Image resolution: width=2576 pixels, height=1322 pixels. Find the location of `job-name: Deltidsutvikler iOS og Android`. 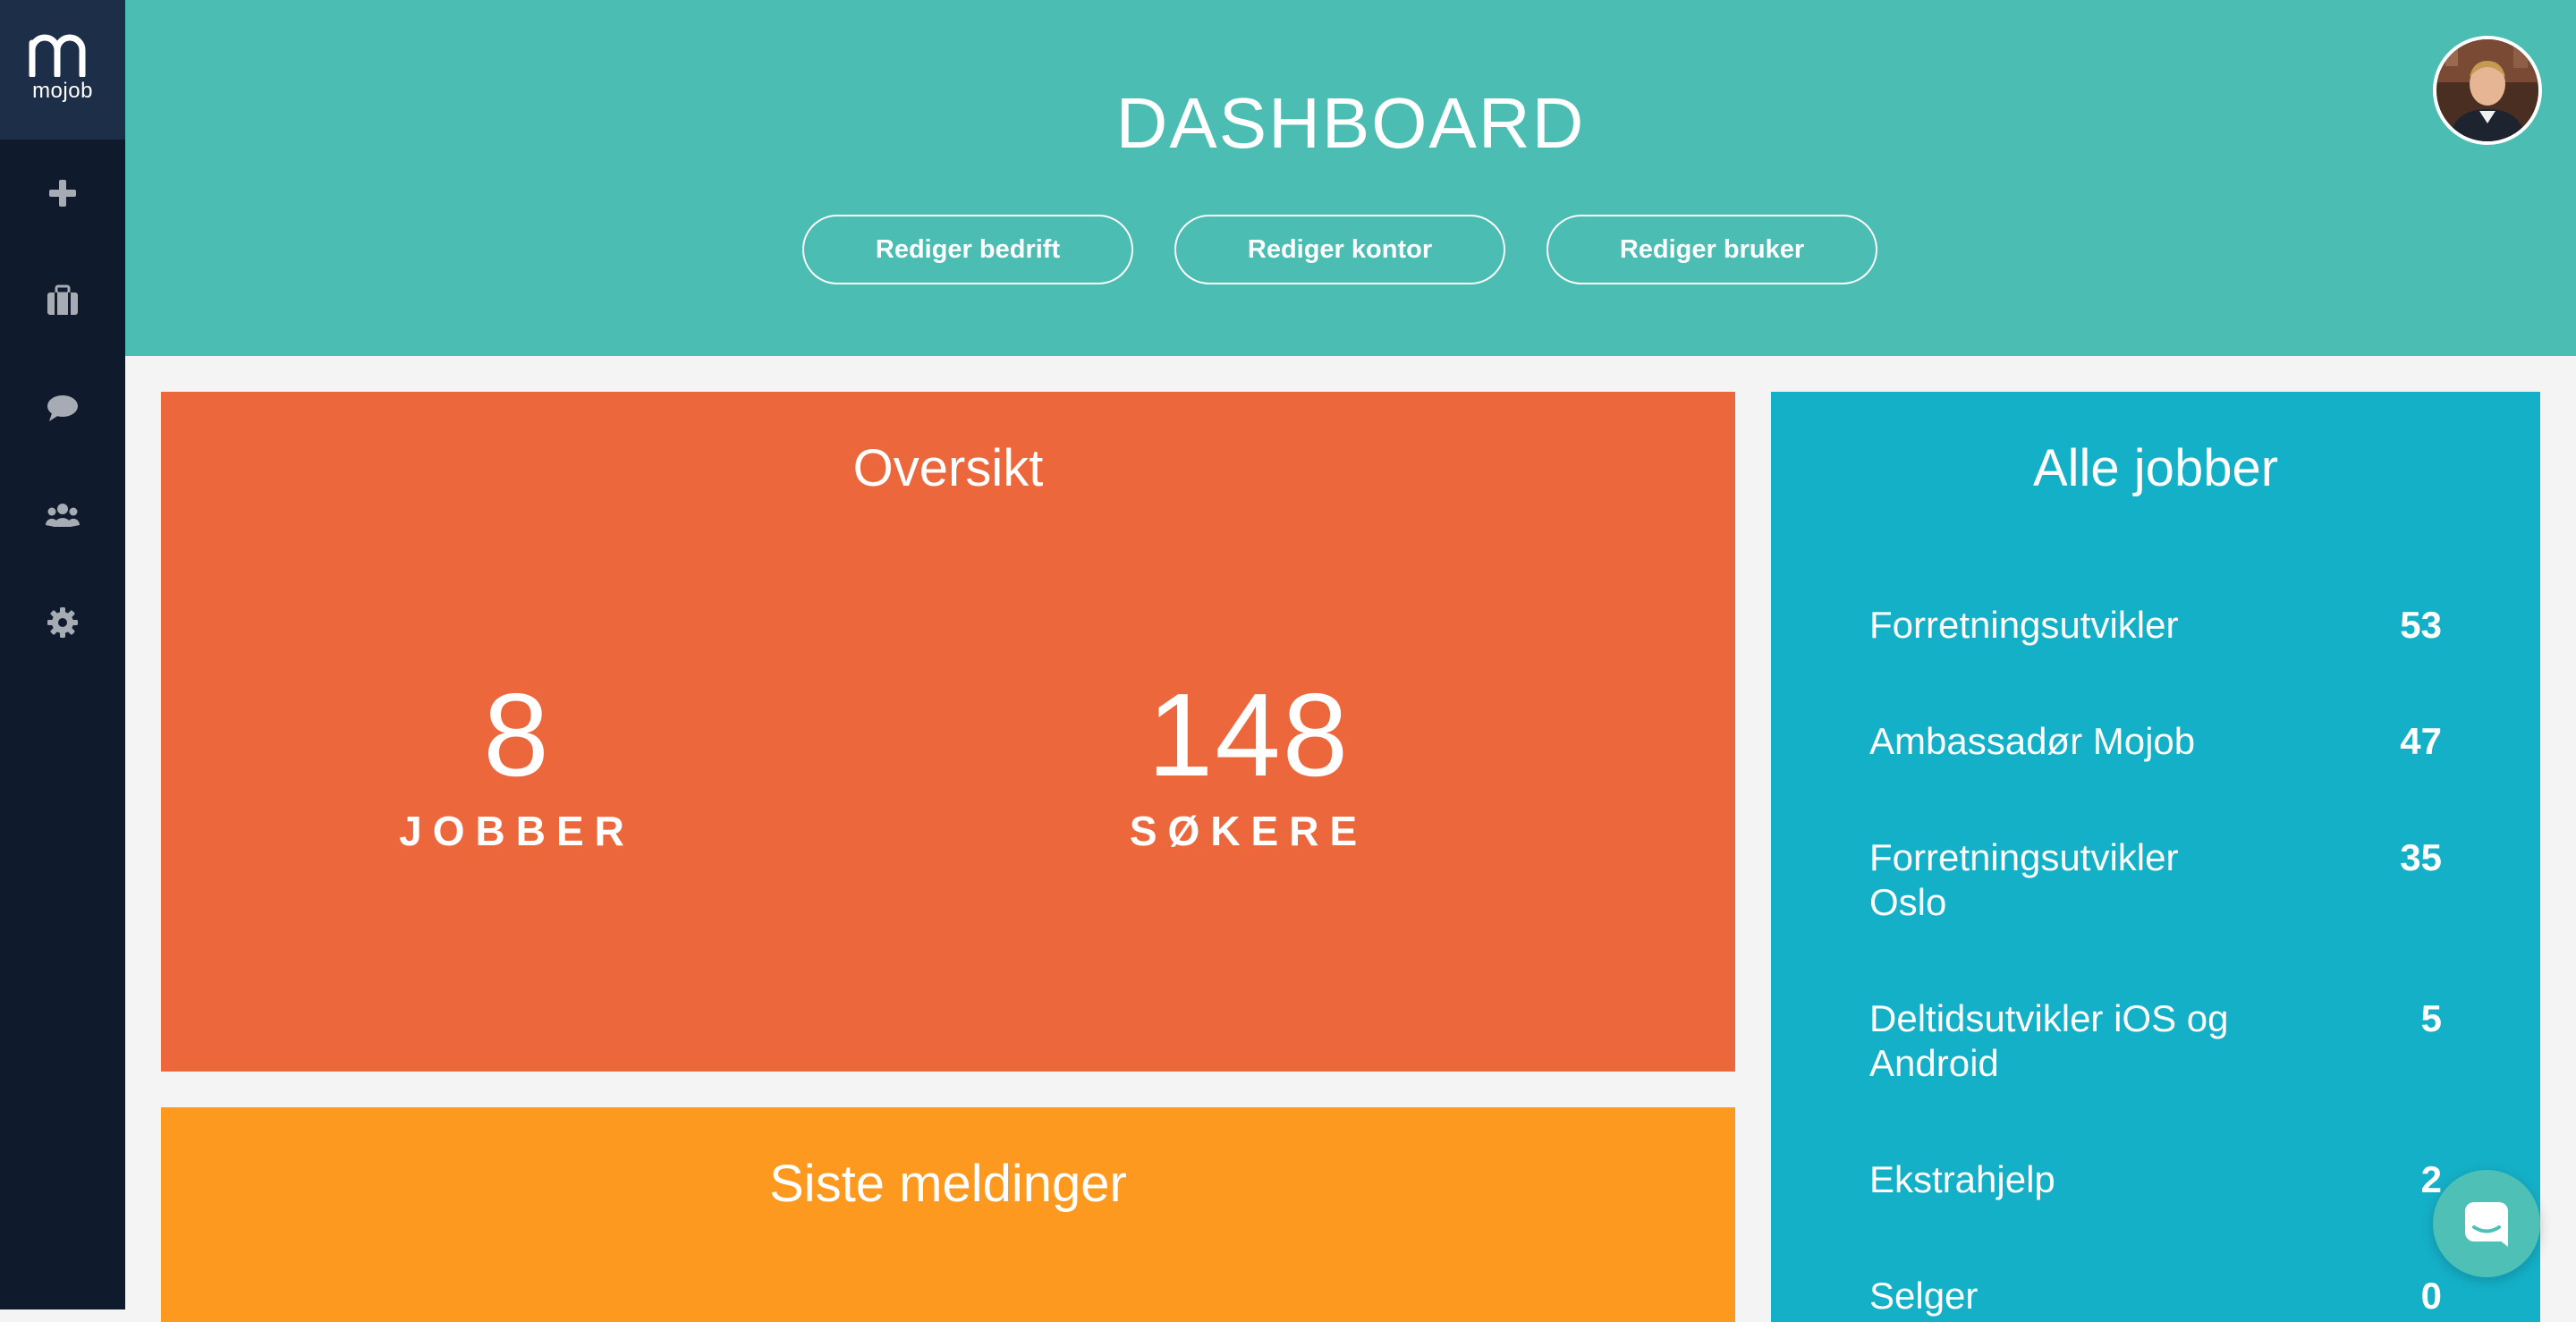

job-name: Deltidsutvikler iOS og Android is located at coordinates (2049, 1041).